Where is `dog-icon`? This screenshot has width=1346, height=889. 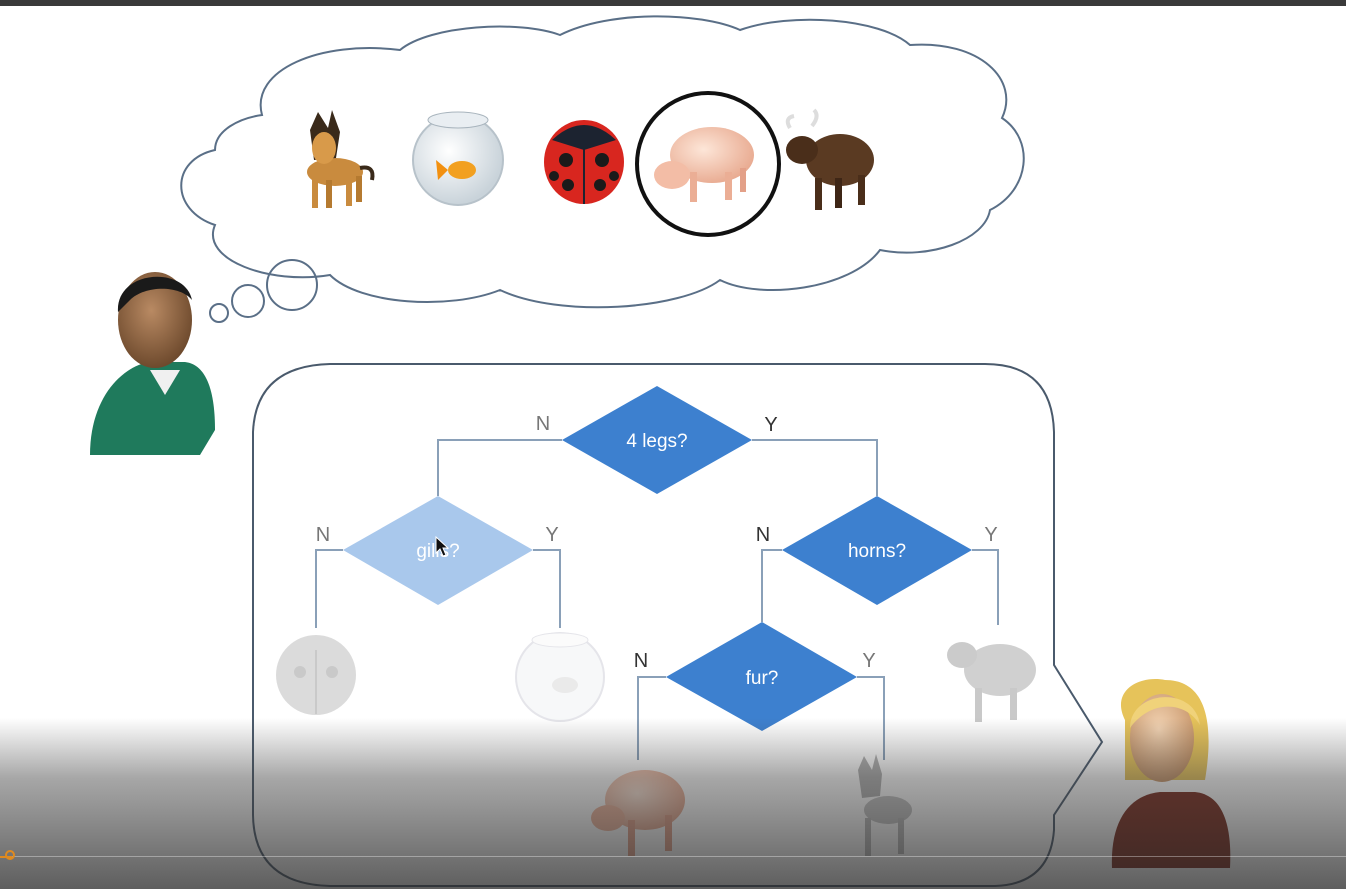 dog-icon is located at coordinates (341, 159).